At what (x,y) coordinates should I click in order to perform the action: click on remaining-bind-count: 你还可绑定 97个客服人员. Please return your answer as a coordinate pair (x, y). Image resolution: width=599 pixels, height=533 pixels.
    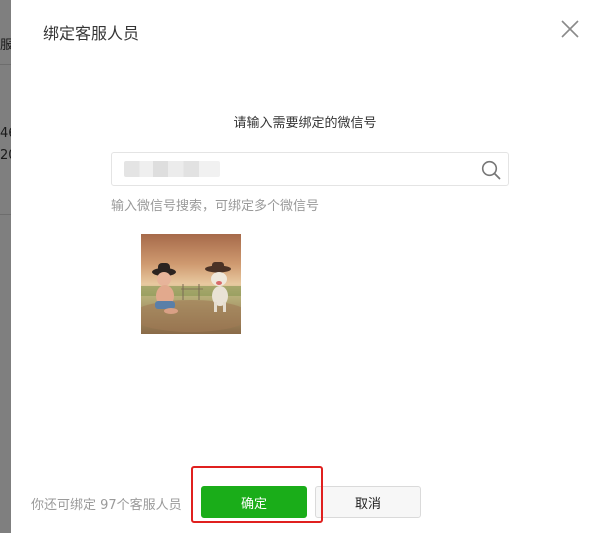
    Looking at the image, I should click on (106, 505).